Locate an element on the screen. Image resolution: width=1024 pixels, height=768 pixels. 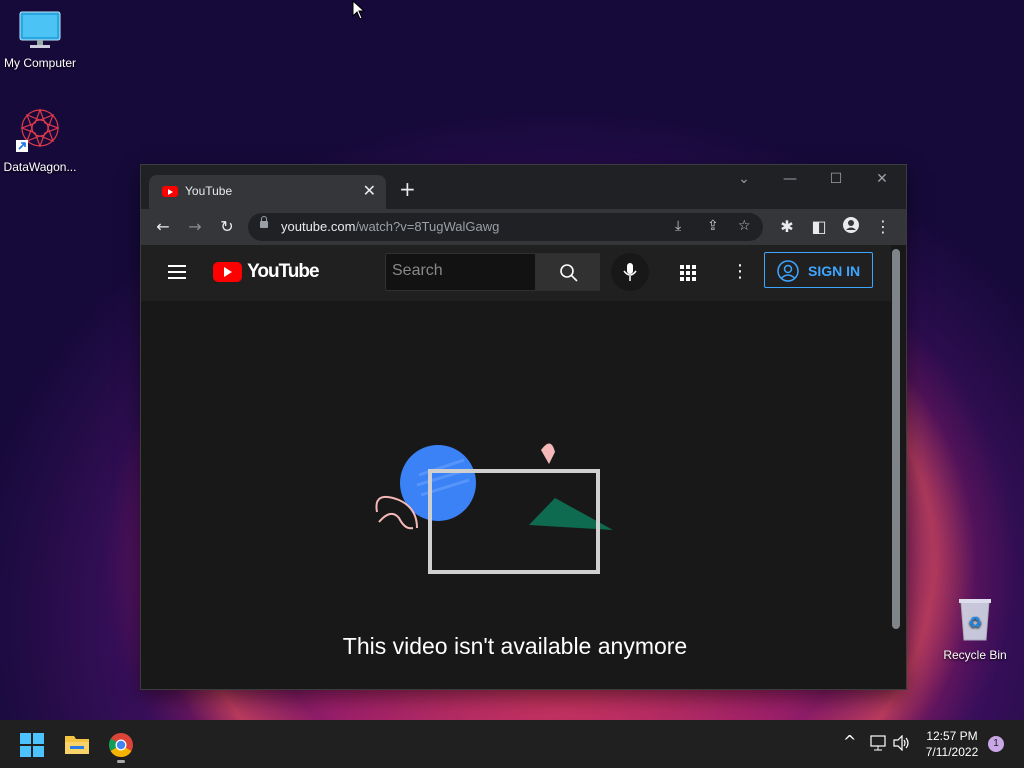
desktop-icon-recycle-bin: ♻ Recycle Bin is located at coordinates (975, 629).